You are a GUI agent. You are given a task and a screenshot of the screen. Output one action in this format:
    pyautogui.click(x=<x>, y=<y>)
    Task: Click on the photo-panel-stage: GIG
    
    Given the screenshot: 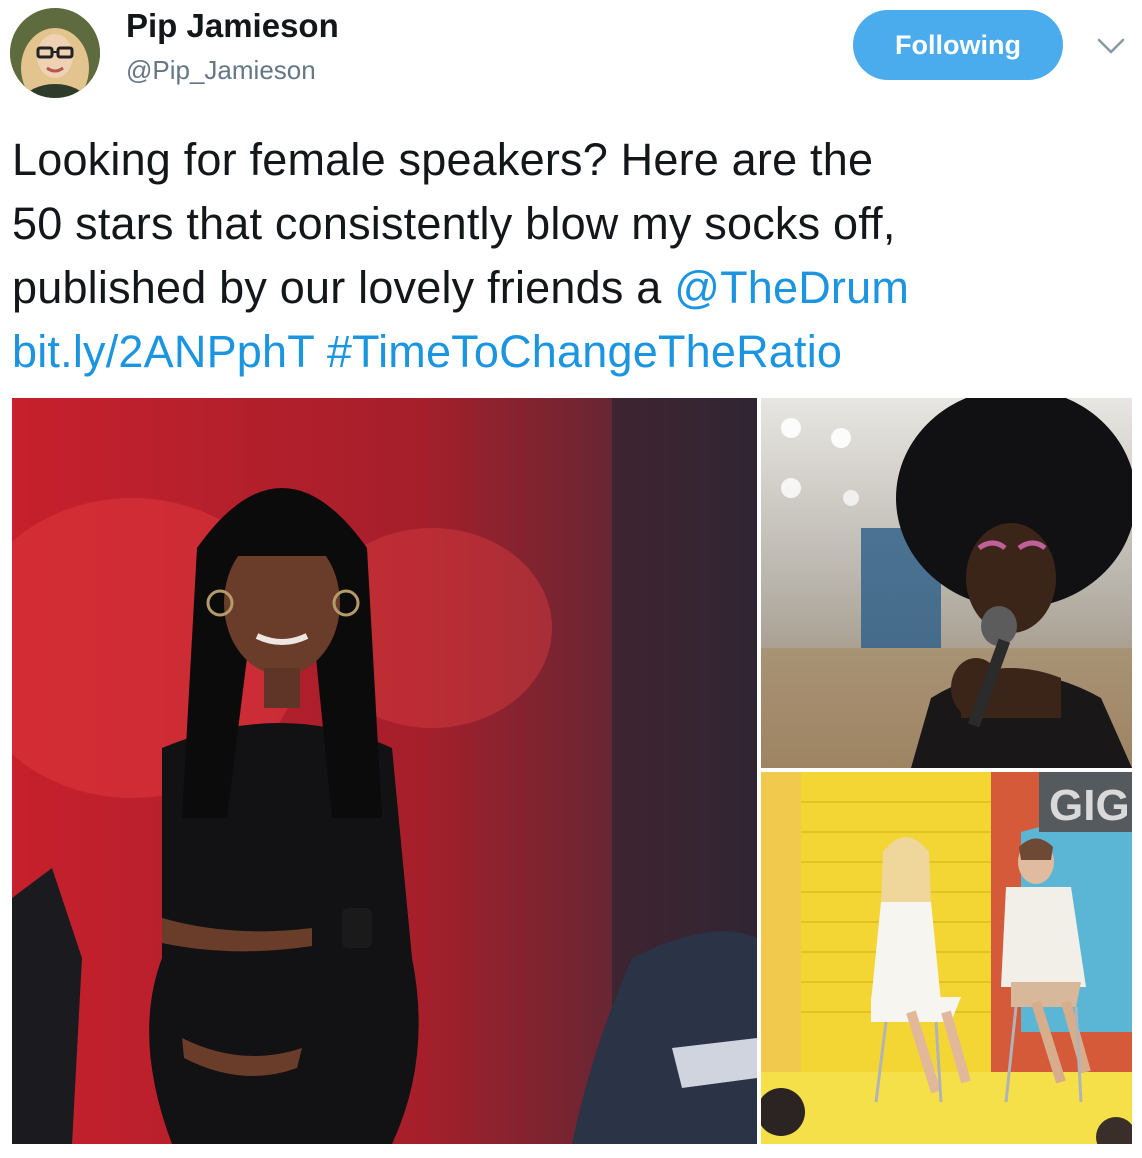 What is the action you would take?
    pyautogui.click(x=946, y=958)
    